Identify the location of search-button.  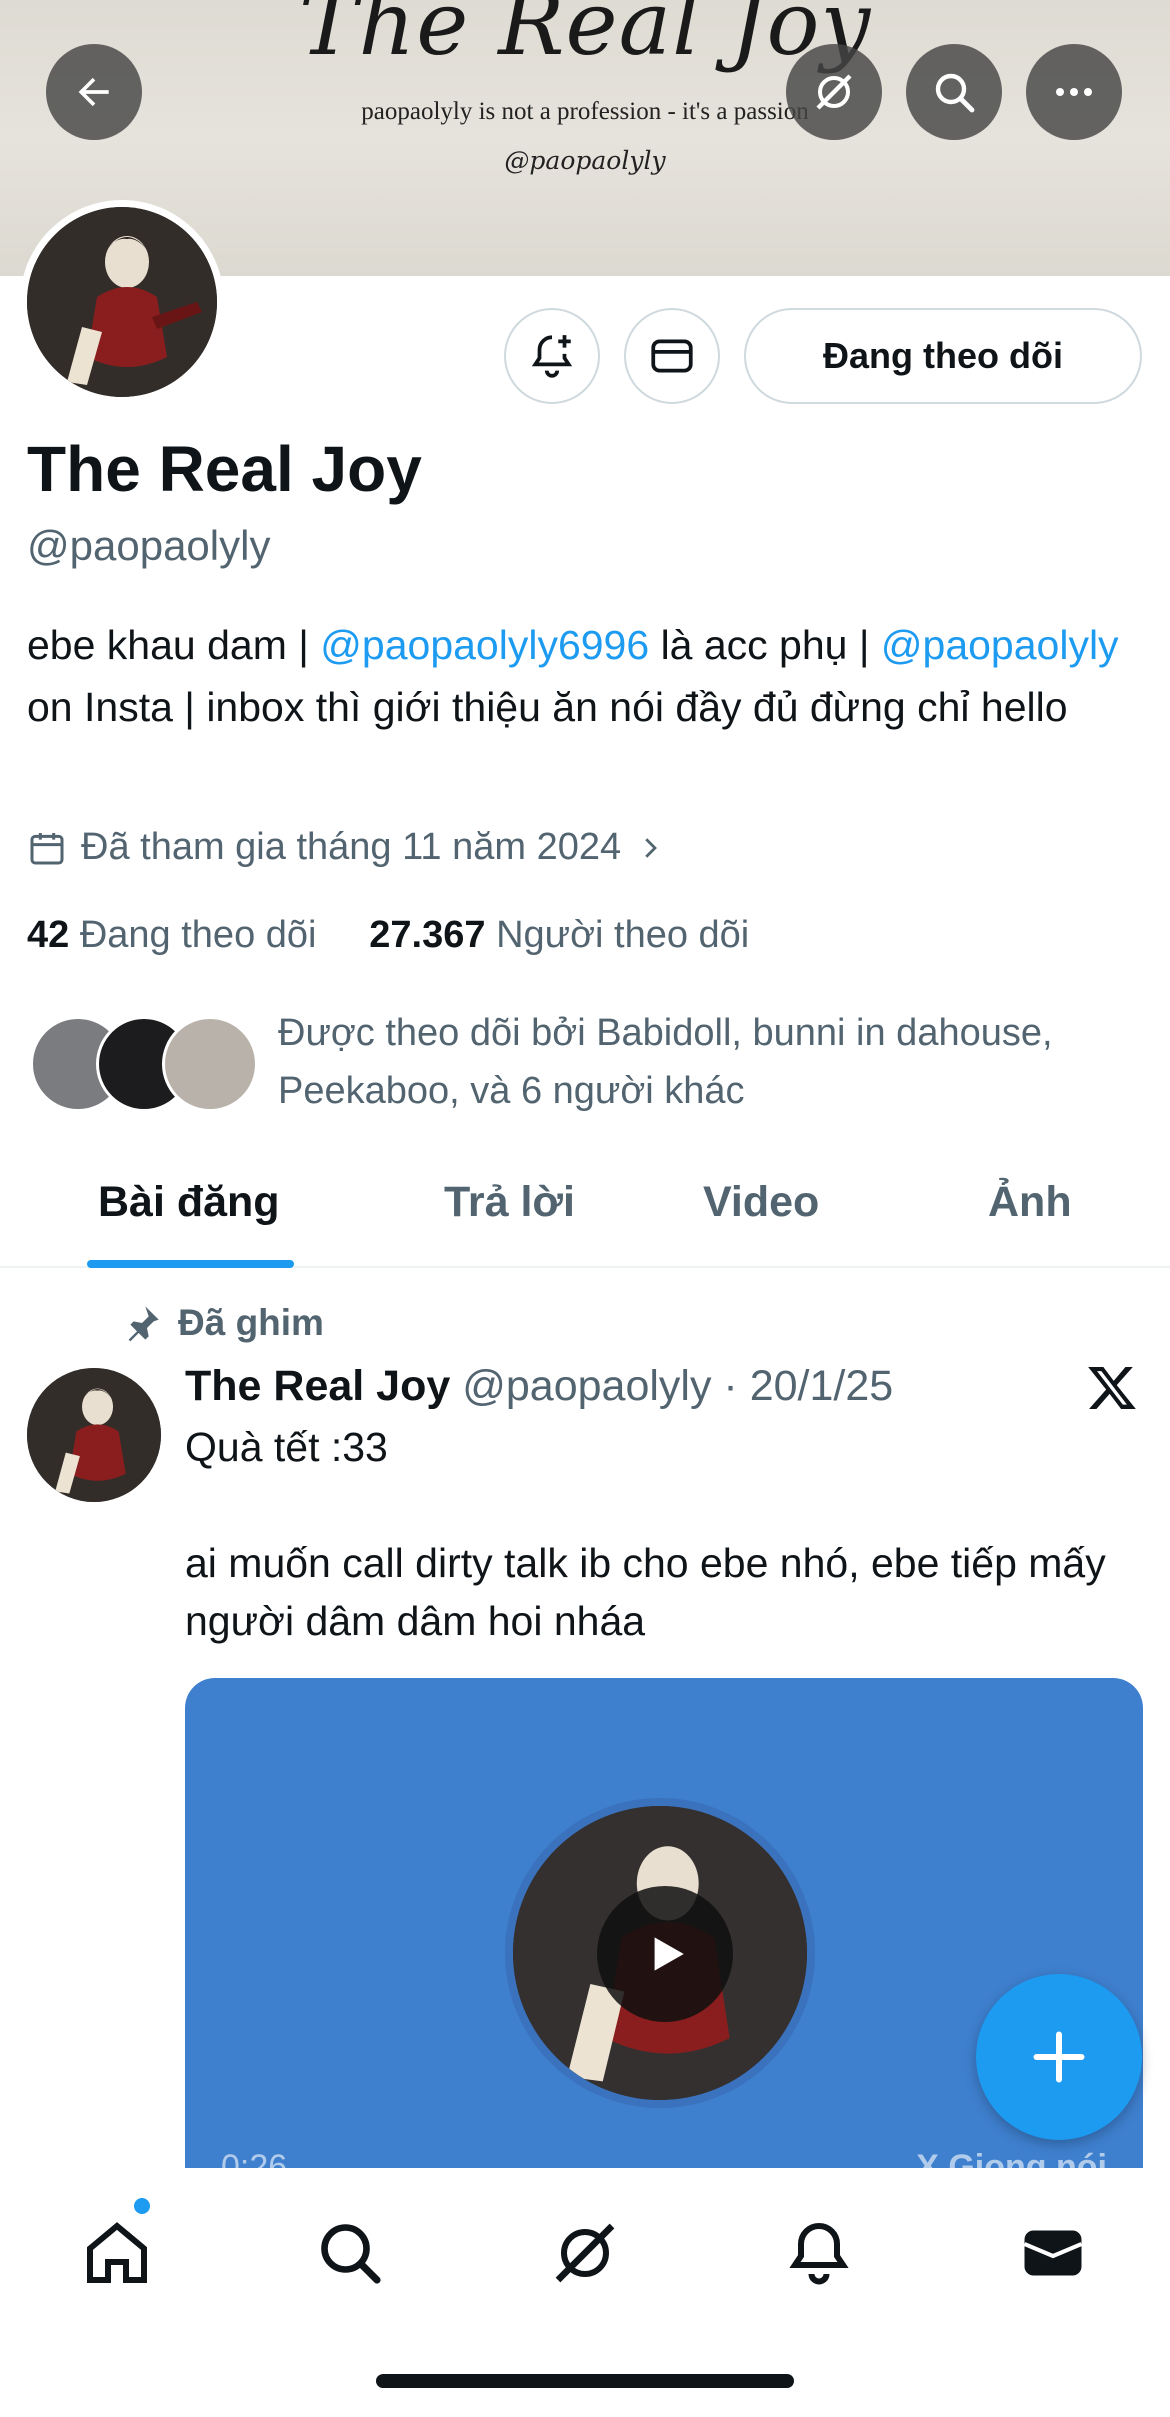
(954, 92).